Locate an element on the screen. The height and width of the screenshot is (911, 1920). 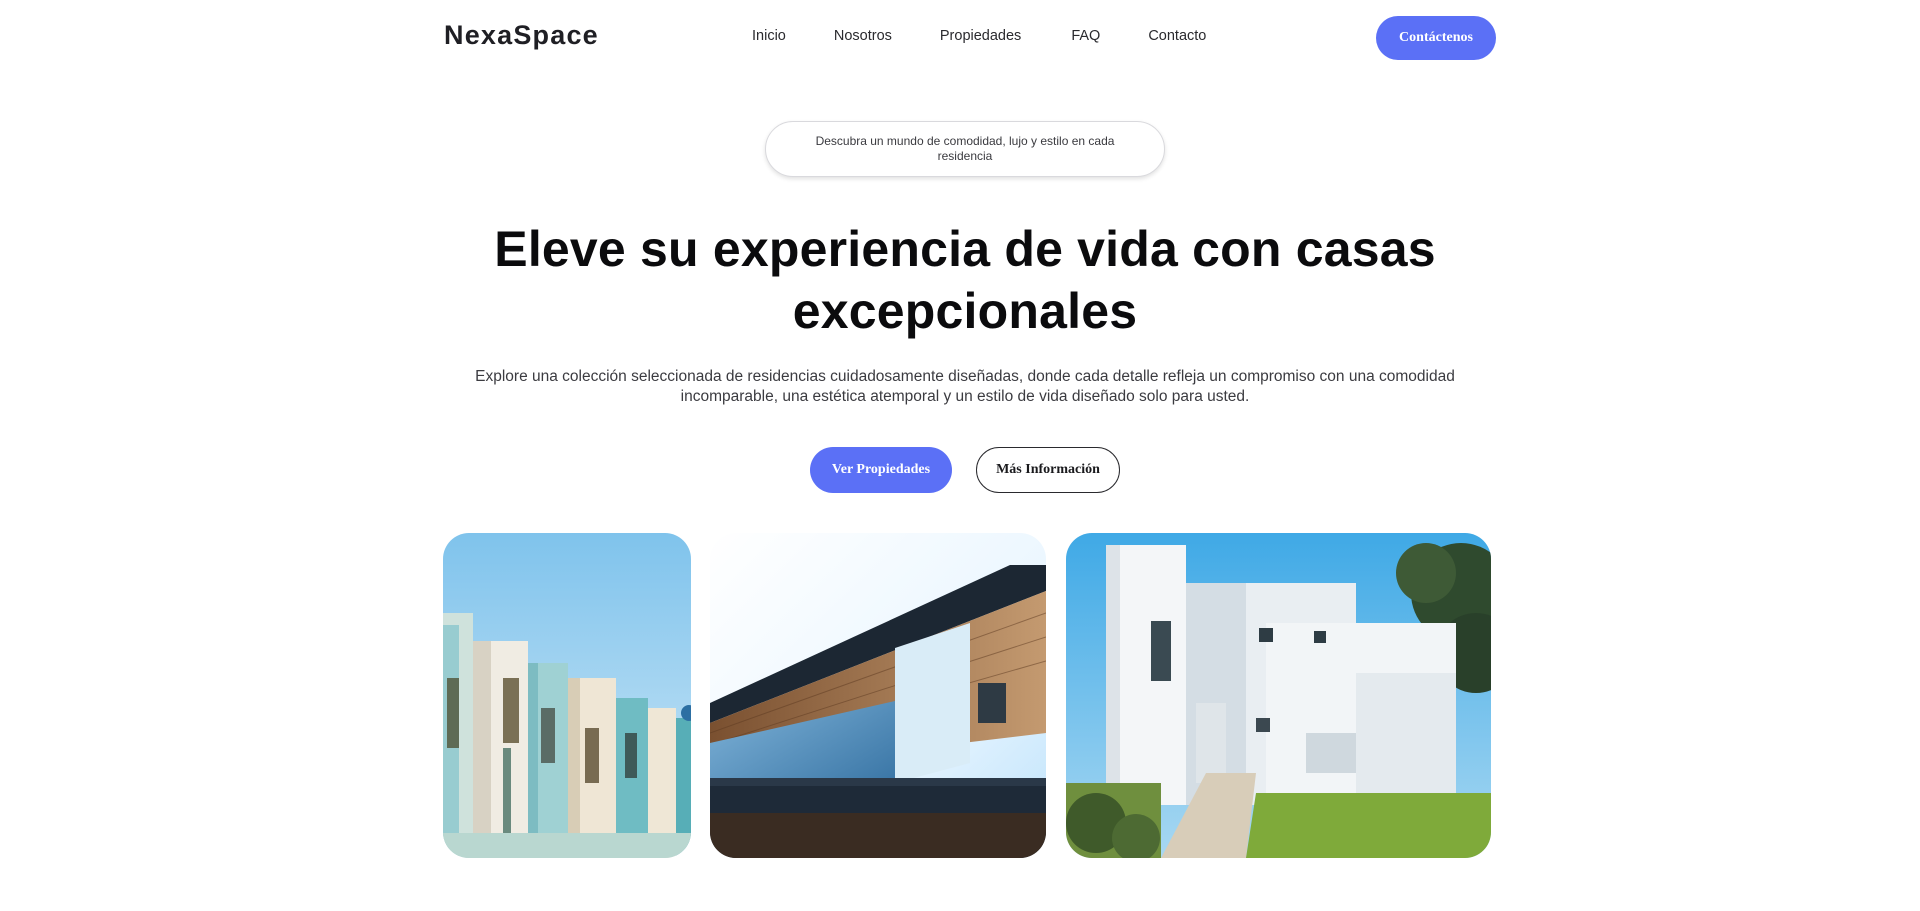
gallery-image-modern-house is located at coordinates (878, 695).